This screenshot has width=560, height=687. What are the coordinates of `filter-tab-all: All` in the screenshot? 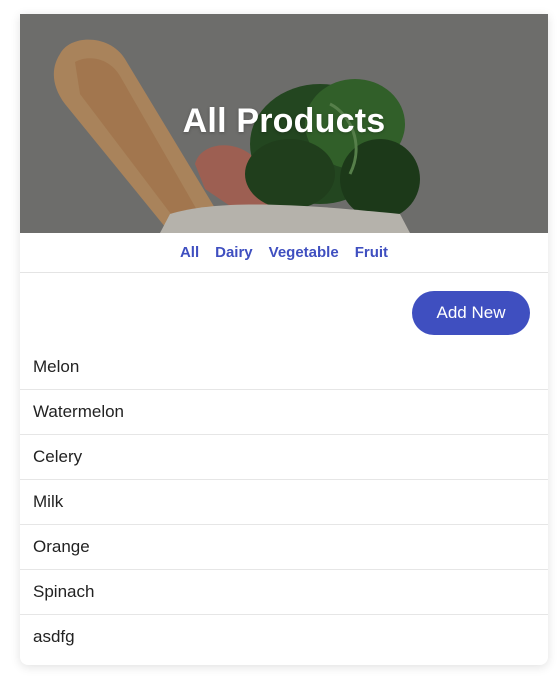 It's located at (189, 253).